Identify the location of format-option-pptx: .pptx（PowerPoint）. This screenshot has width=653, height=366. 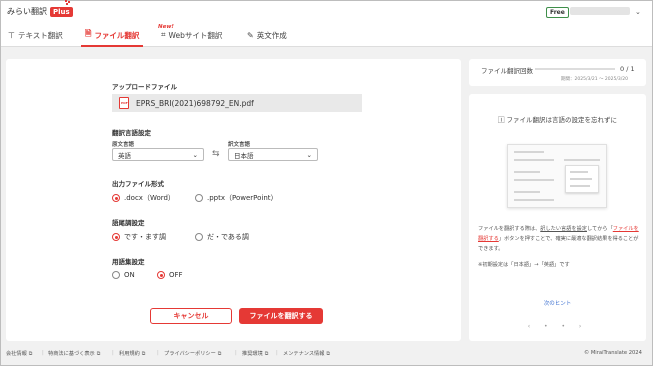
(236, 198).